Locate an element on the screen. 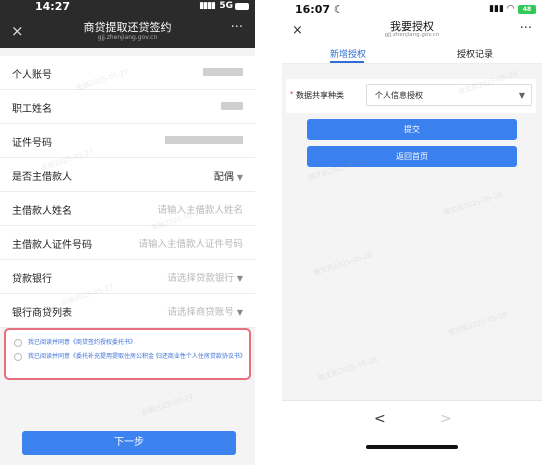 The width and height of the screenshot is (542, 465). agreement-item-1: 我已阅读并同意《商贷签约授权委托书》 is located at coordinates (129, 343).